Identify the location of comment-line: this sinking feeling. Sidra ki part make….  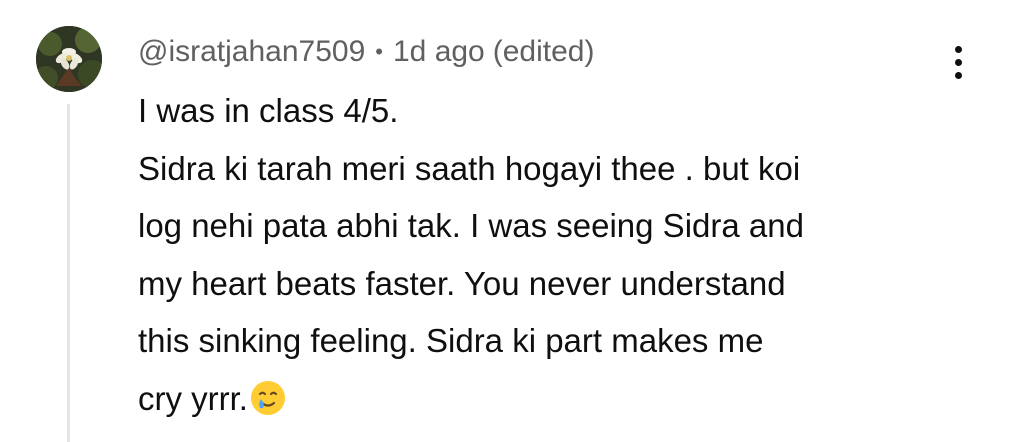
(451, 340).